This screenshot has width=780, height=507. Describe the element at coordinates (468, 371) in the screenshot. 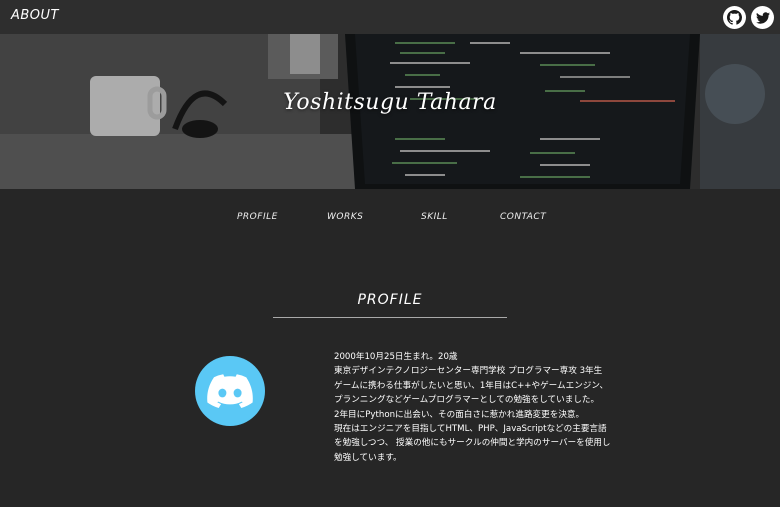

I see `bio-line: 東京デザインテクノロジーセンター専門学校 プログラマー専攻 3年生` at that location.